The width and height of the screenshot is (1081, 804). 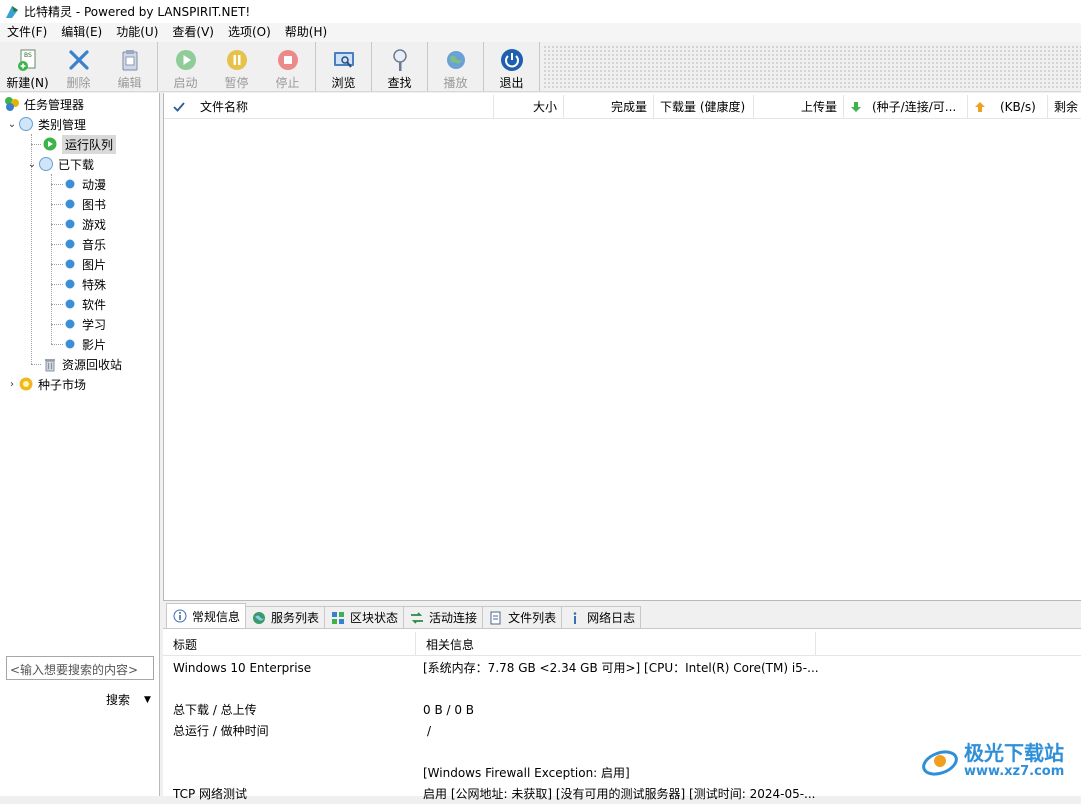 I want to click on info-key: Windows 10 Enterprise, so click(x=242, y=667).